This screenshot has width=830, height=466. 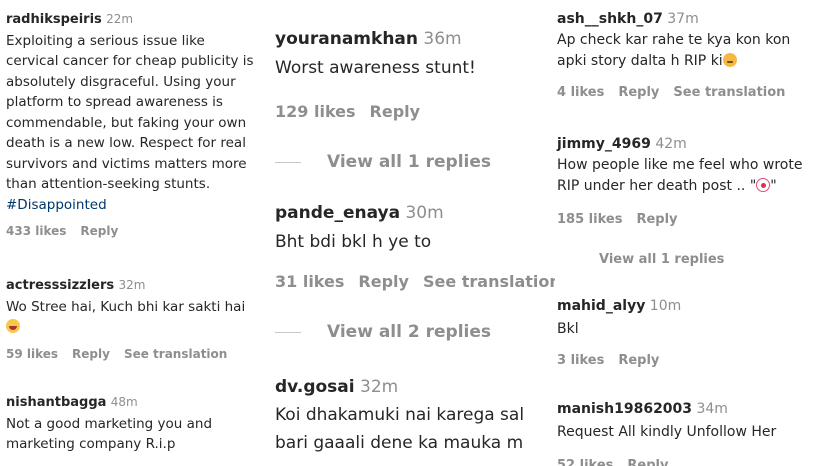 What do you see at coordinates (640, 61) in the screenshot?
I see `comment-line-text: apki story dalta h RIP ki` at bounding box center [640, 61].